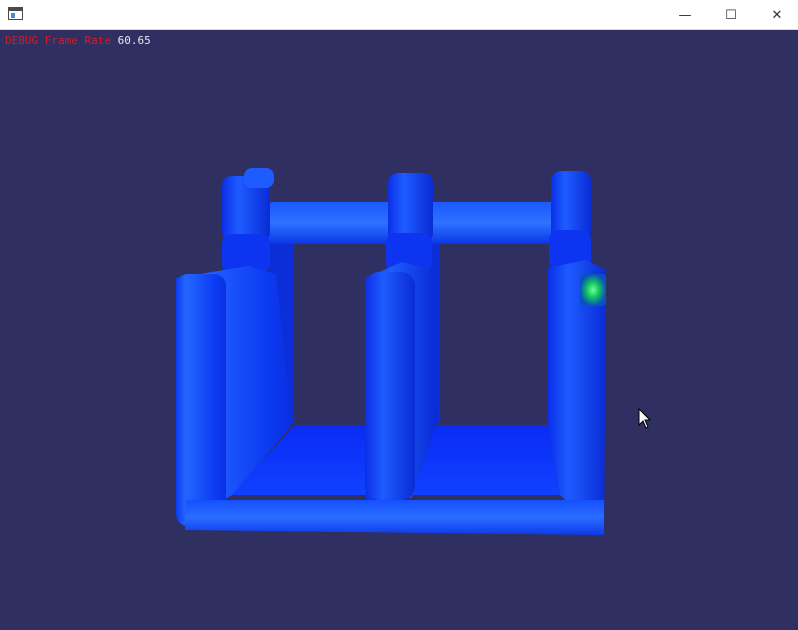 The image size is (798, 630). Describe the element at coordinates (593, 290) in the screenshot. I see `green-marker` at that location.